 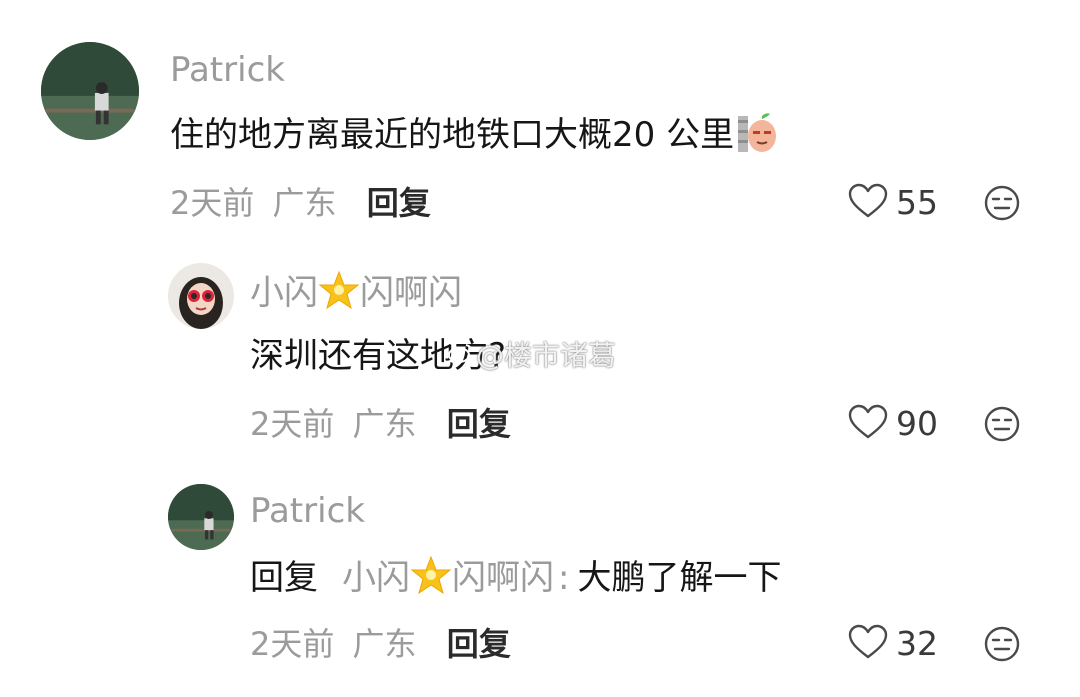 What do you see at coordinates (893, 644) in the screenshot?
I see `like-button: 32` at bounding box center [893, 644].